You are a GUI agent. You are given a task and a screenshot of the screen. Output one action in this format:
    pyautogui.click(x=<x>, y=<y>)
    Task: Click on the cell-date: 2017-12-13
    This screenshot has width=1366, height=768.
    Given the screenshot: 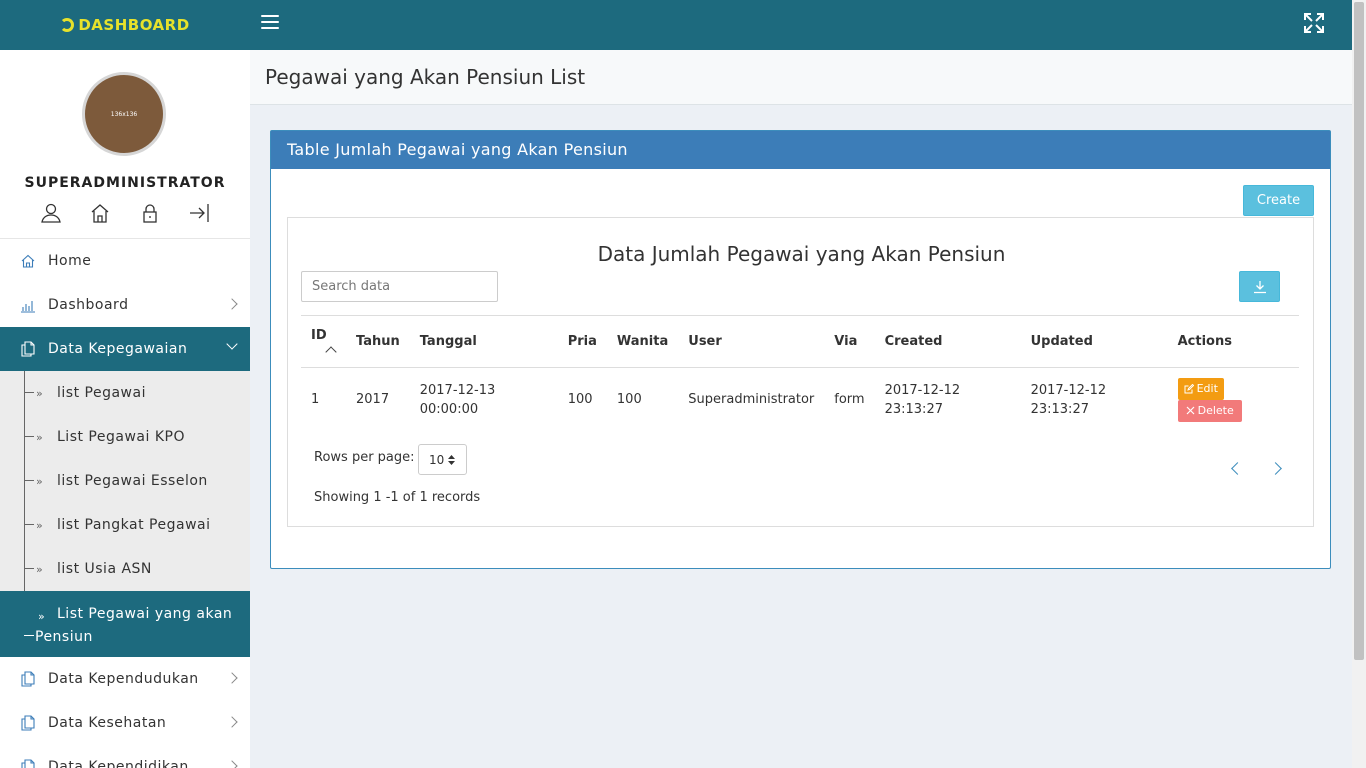 What is the action you would take?
    pyautogui.click(x=457, y=390)
    